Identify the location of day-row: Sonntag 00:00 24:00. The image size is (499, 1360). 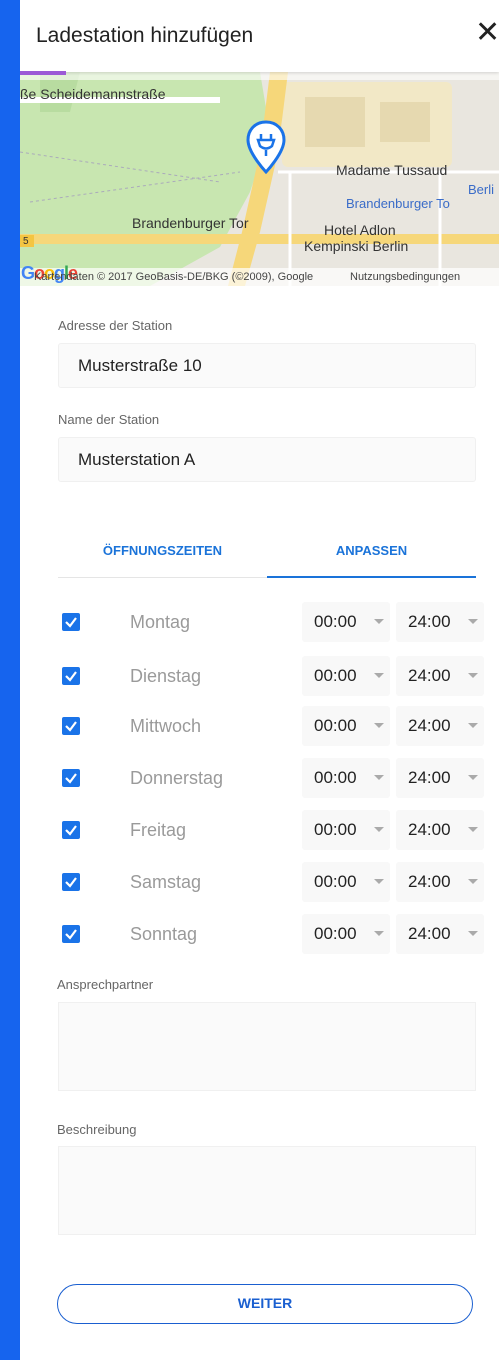
(272, 934).